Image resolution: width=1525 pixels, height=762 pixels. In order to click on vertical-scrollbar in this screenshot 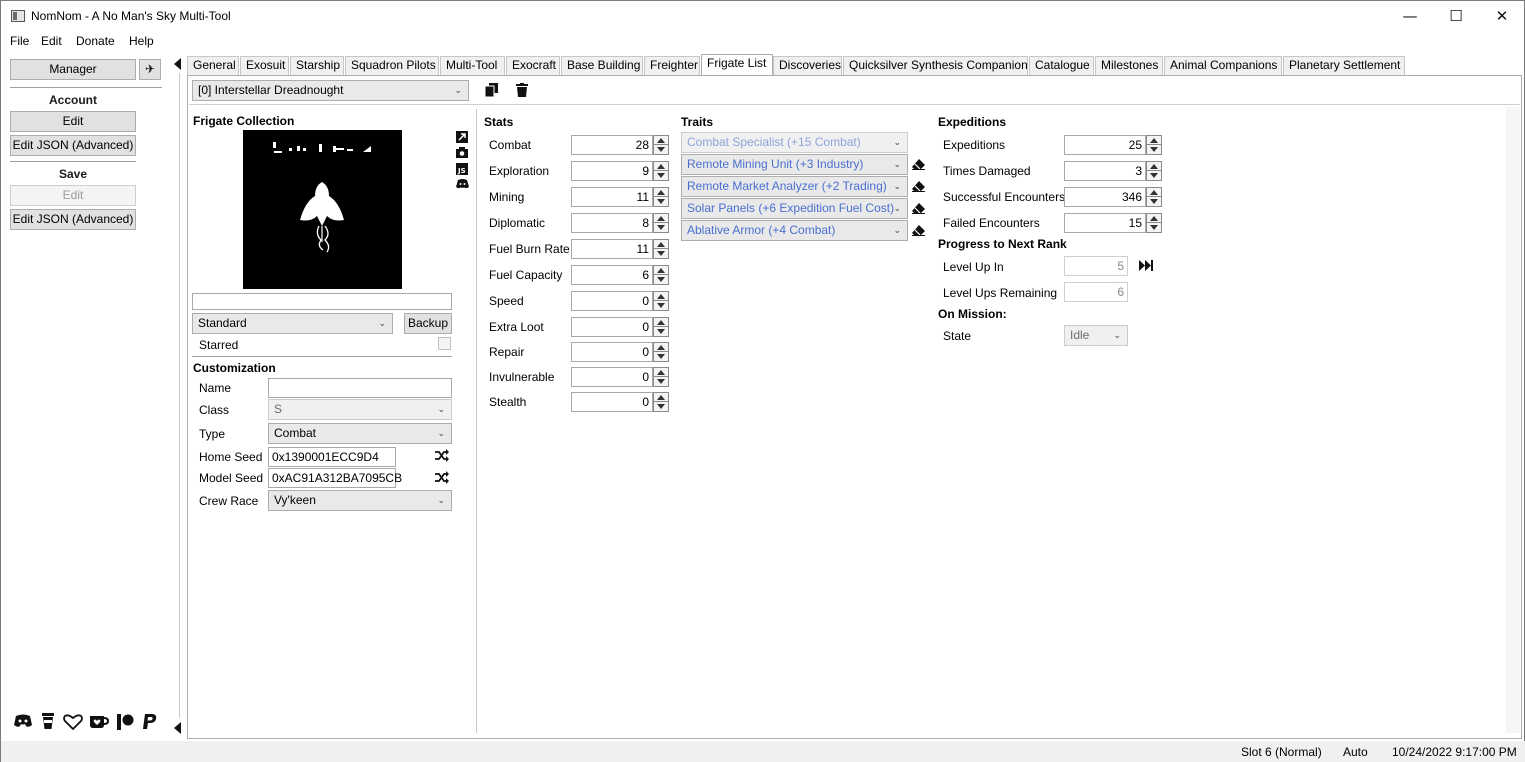, I will do `click(1513, 420)`.